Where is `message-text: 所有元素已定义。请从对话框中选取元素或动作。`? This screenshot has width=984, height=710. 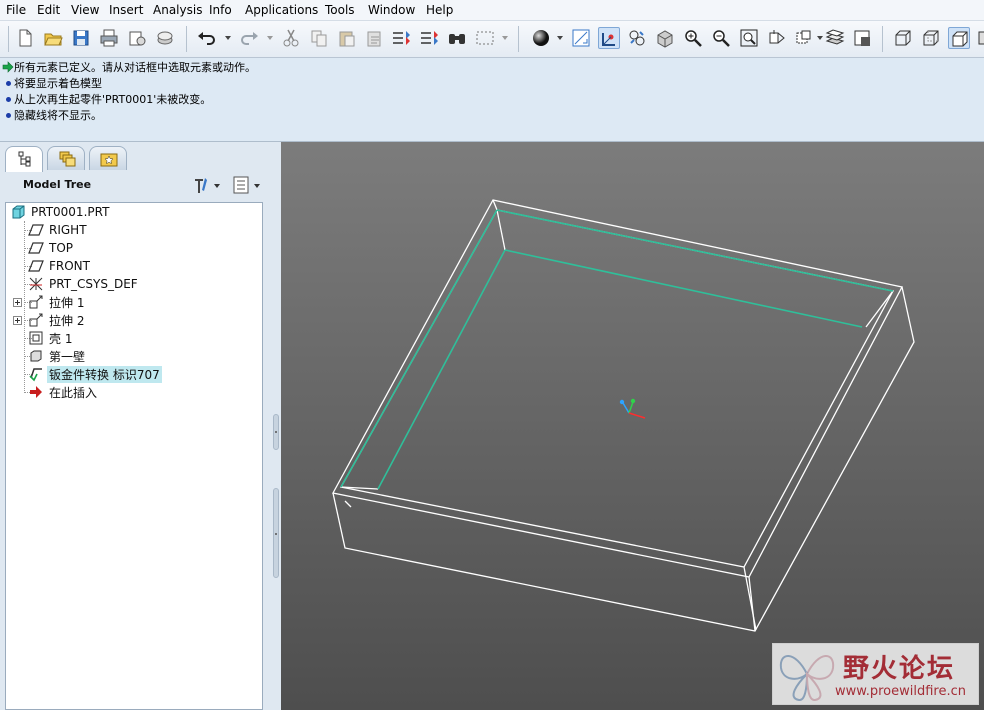 message-text: 所有元素已定义。请从对话框中选取元素或动作。 is located at coordinates (135, 67).